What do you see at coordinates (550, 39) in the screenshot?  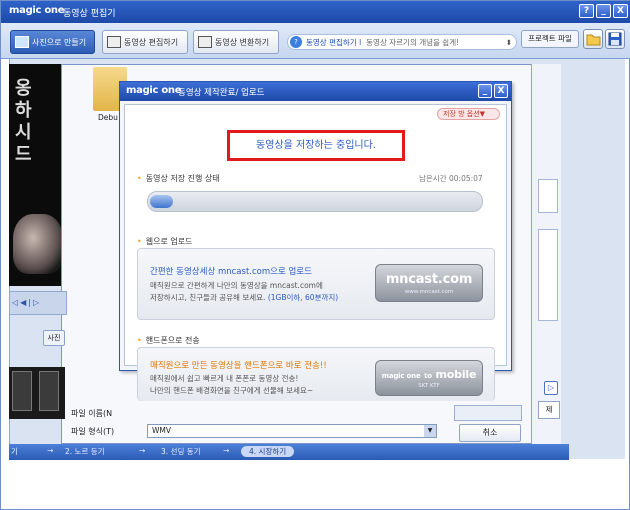 I see `project-file-menu: 프로젝트 파일` at bounding box center [550, 39].